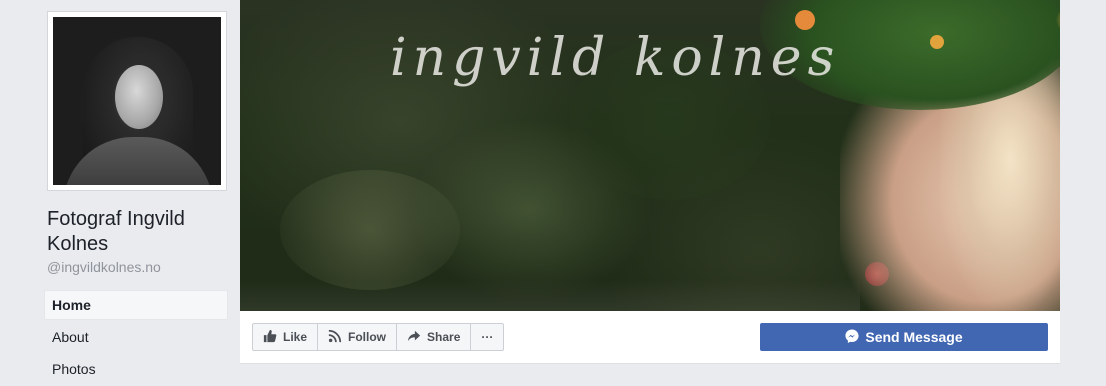  Describe the element at coordinates (550, 295) in the screenshot. I see `cover-ground` at that location.